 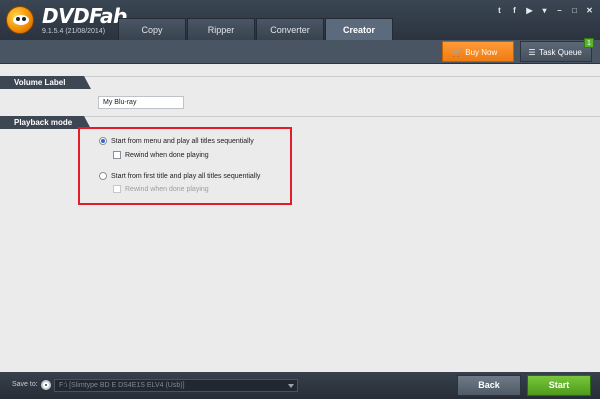 I want to click on tab-converter: Converter, so click(x=290, y=29).